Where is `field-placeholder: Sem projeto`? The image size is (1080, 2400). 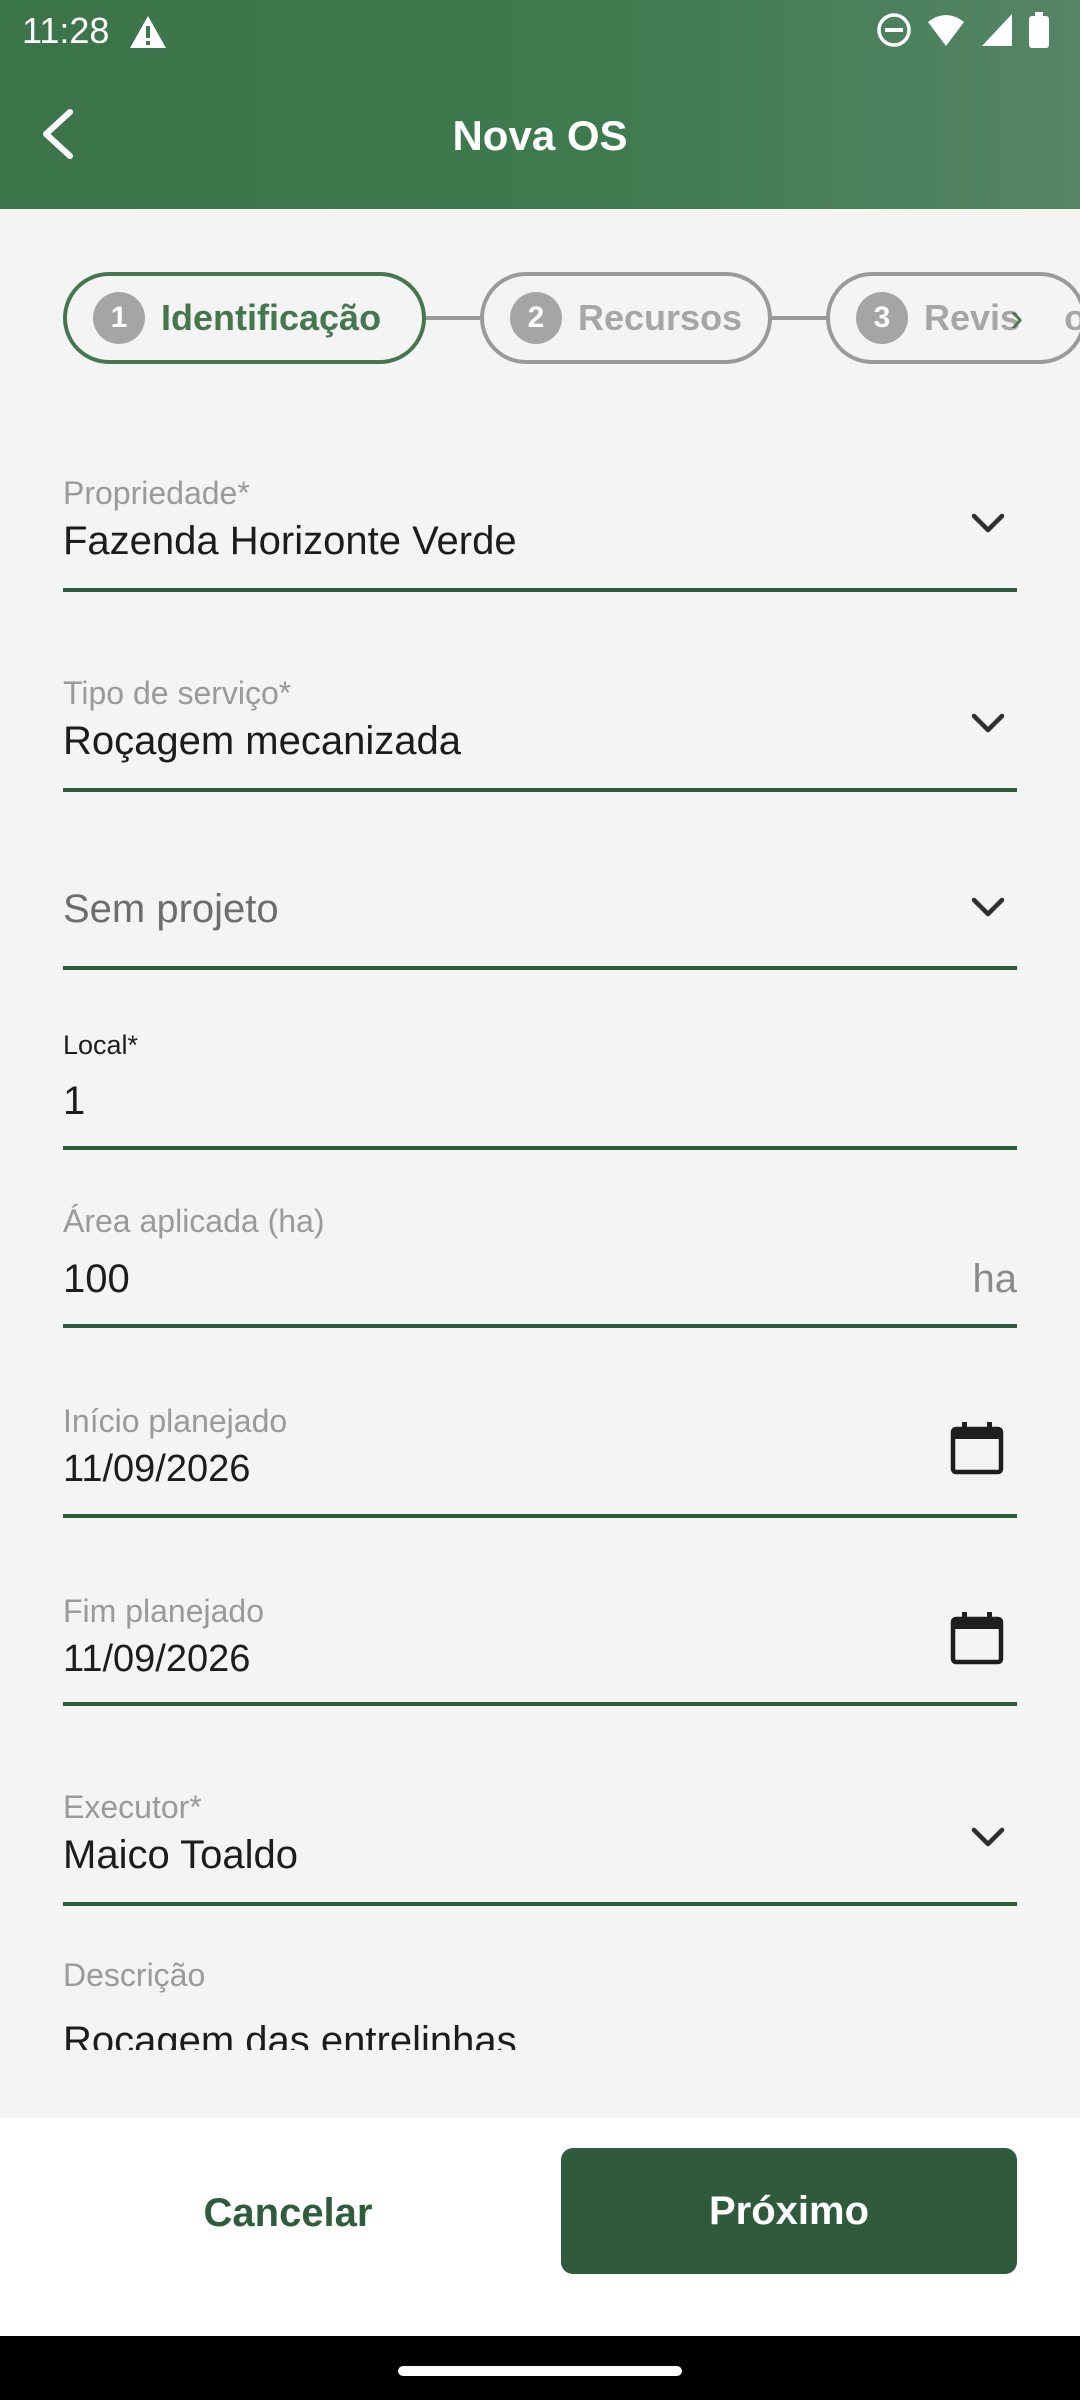 field-placeholder: Sem projeto is located at coordinates (171, 909).